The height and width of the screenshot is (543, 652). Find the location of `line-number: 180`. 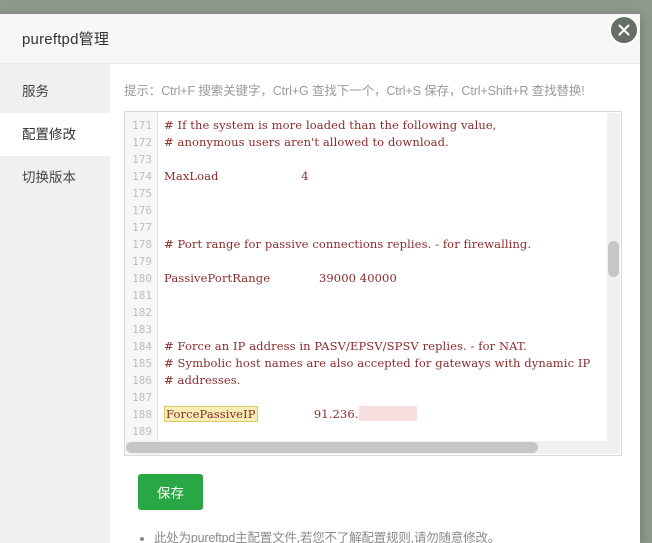

line-number: 180 is located at coordinates (142, 278).